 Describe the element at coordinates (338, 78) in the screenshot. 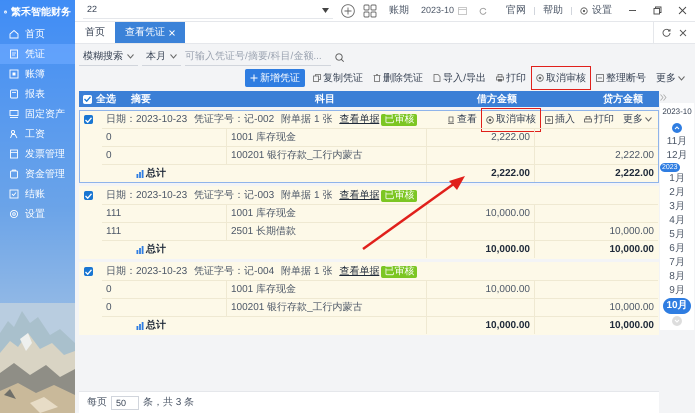

I see `toolbar-button: 复制凭证` at that location.